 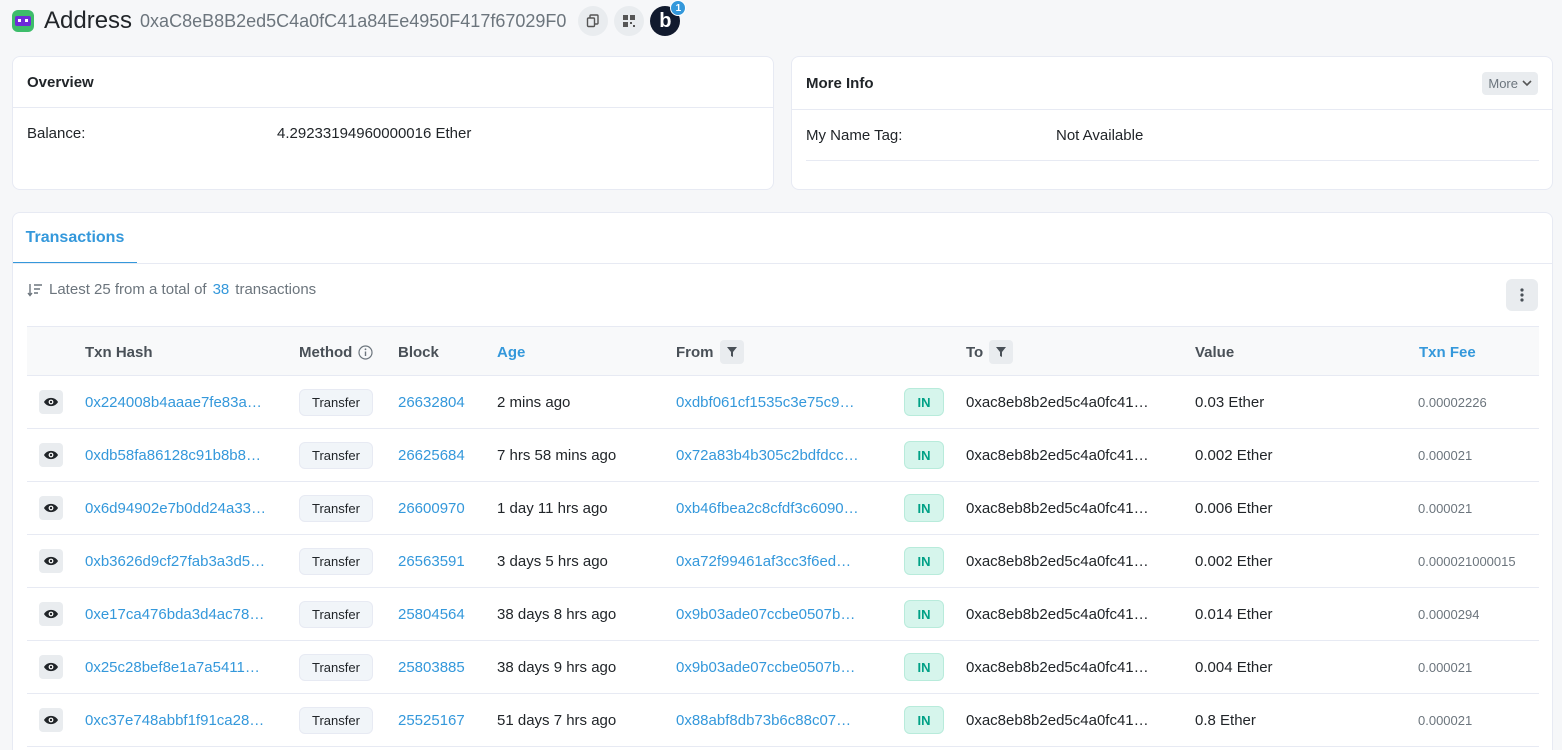 What do you see at coordinates (431, 720) in the screenshot?
I see `block-link: 25525167` at bounding box center [431, 720].